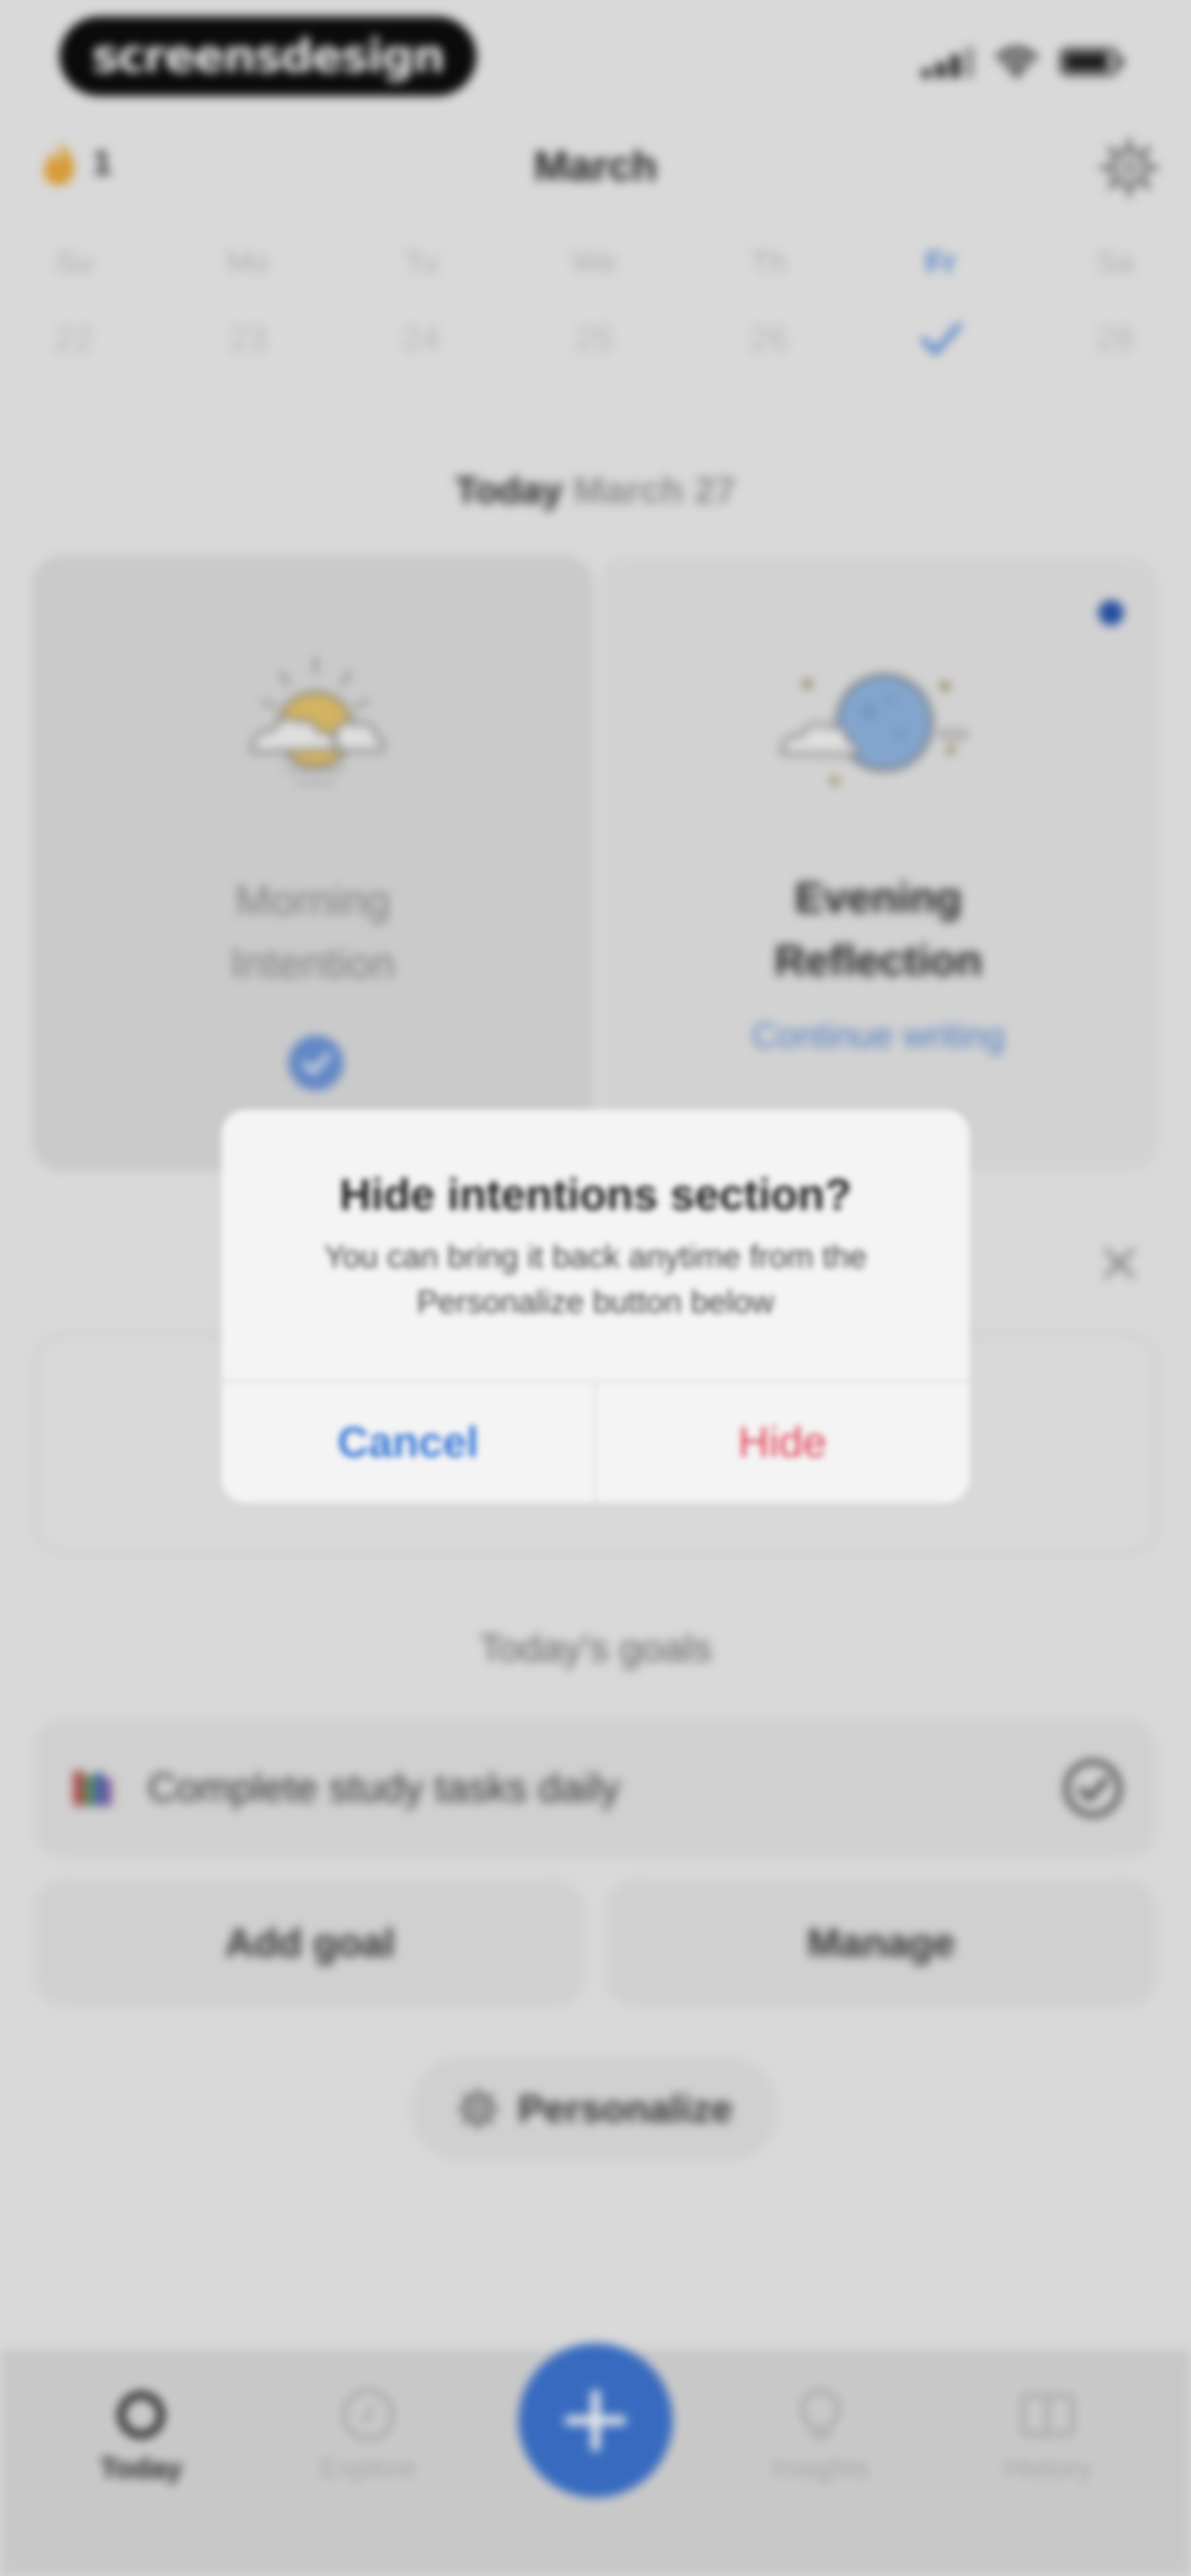 The width and height of the screenshot is (1191, 2576). What do you see at coordinates (783, 1442) in the screenshot?
I see `hide-button: Hide` at bounding box center [783, 1442].